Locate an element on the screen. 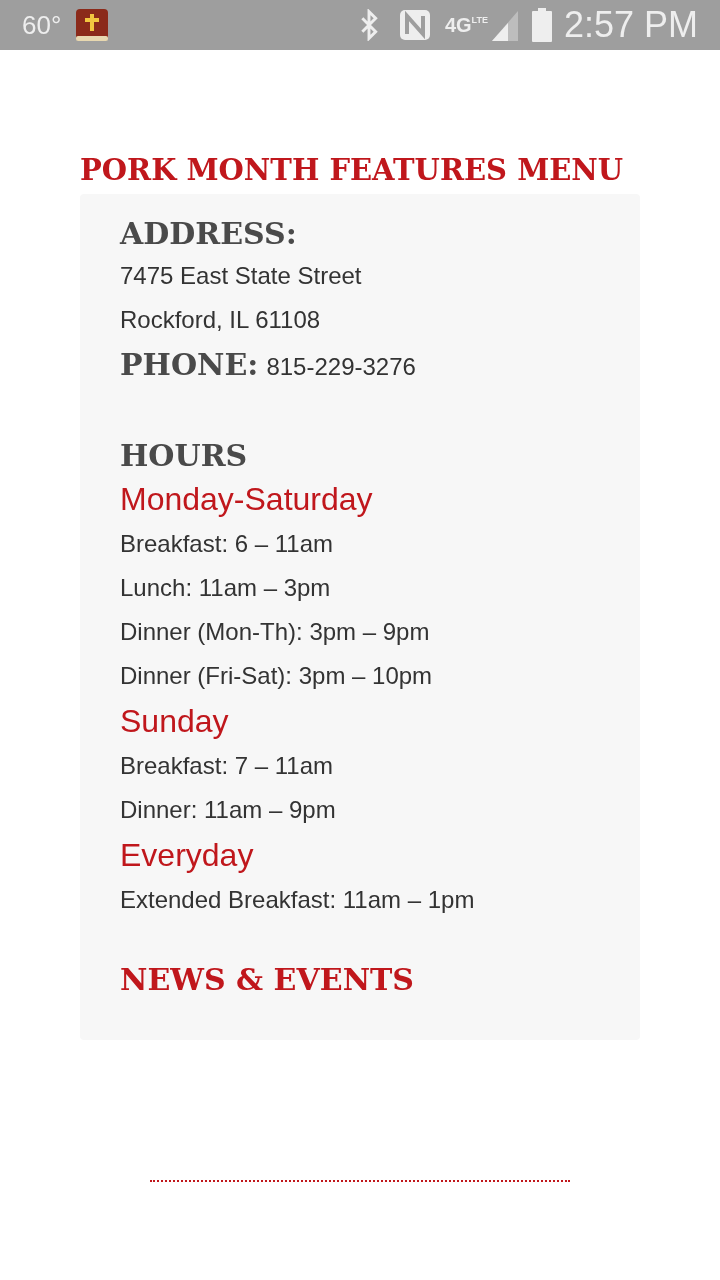 Image resolution: width=720 pixels, height=1280 pixels. battery-icon is located at coordinates (541, 25).